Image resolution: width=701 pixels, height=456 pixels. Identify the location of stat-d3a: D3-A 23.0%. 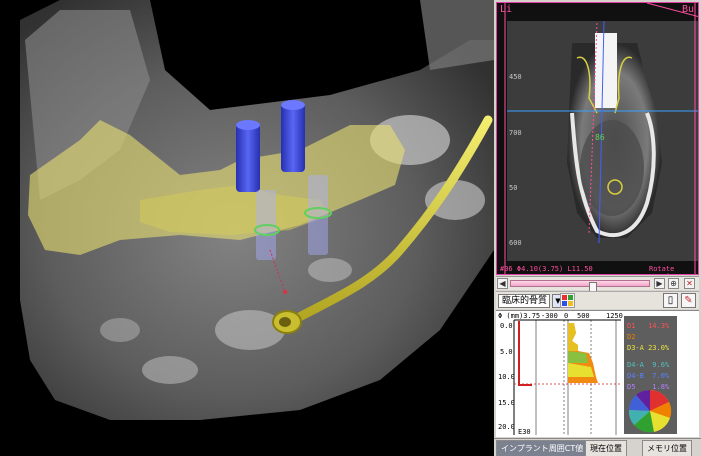
(648, 348).